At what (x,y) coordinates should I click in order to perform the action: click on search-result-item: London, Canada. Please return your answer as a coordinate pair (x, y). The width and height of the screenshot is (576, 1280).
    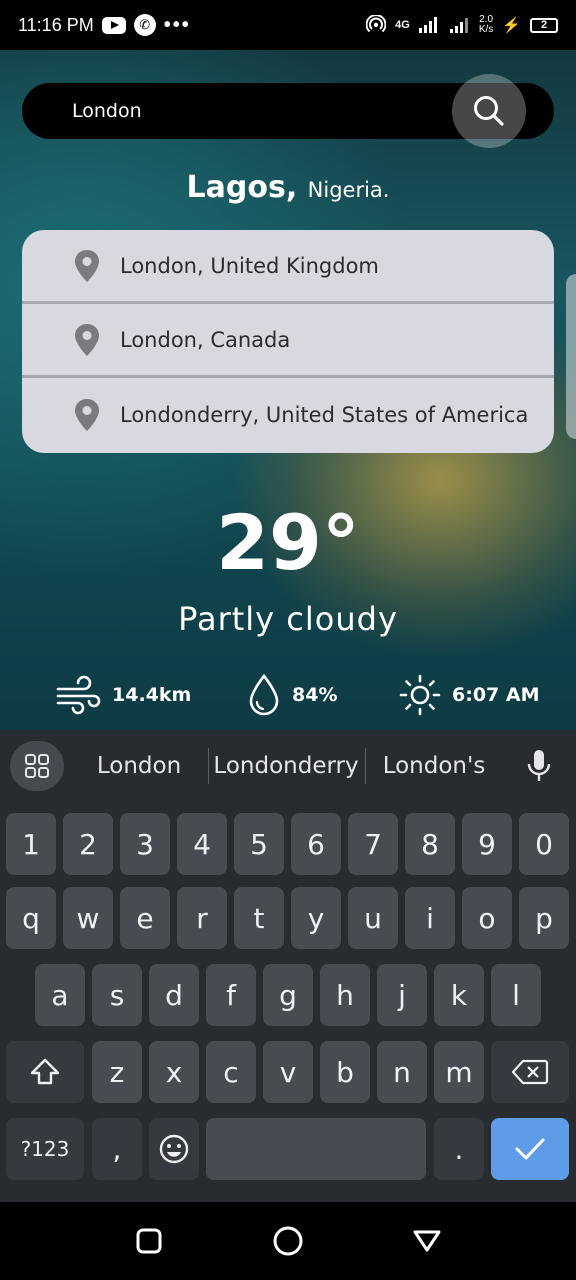
    Looking at the image, I should click on (288, 341).